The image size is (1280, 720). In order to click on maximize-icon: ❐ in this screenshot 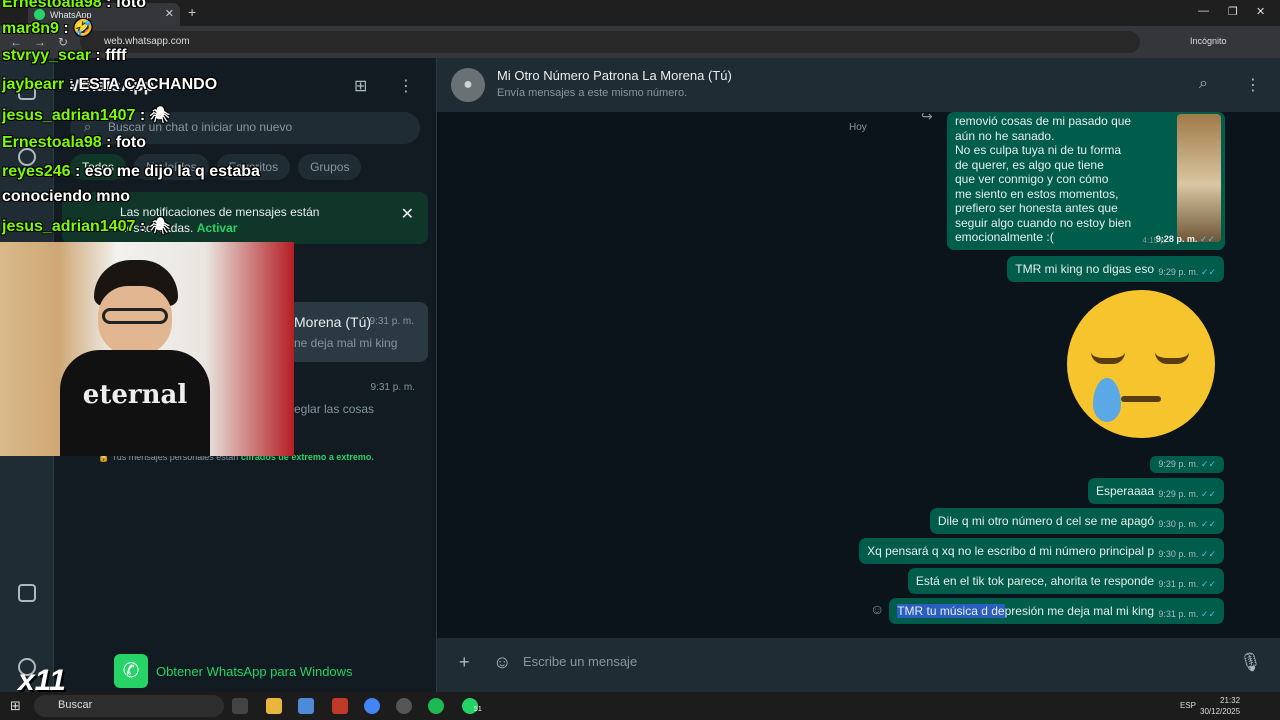, I will do `click(1233, 11)`.